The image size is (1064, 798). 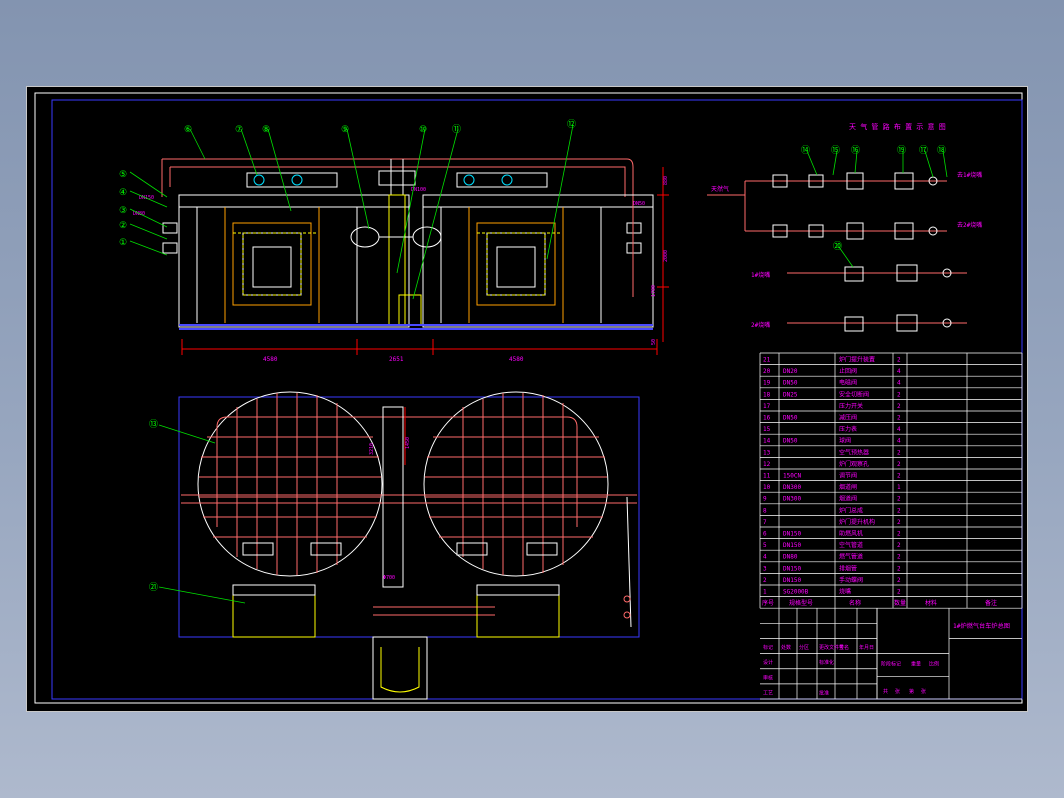 I want to click on dim-width-left: 4580, so click(x=270, y=359).